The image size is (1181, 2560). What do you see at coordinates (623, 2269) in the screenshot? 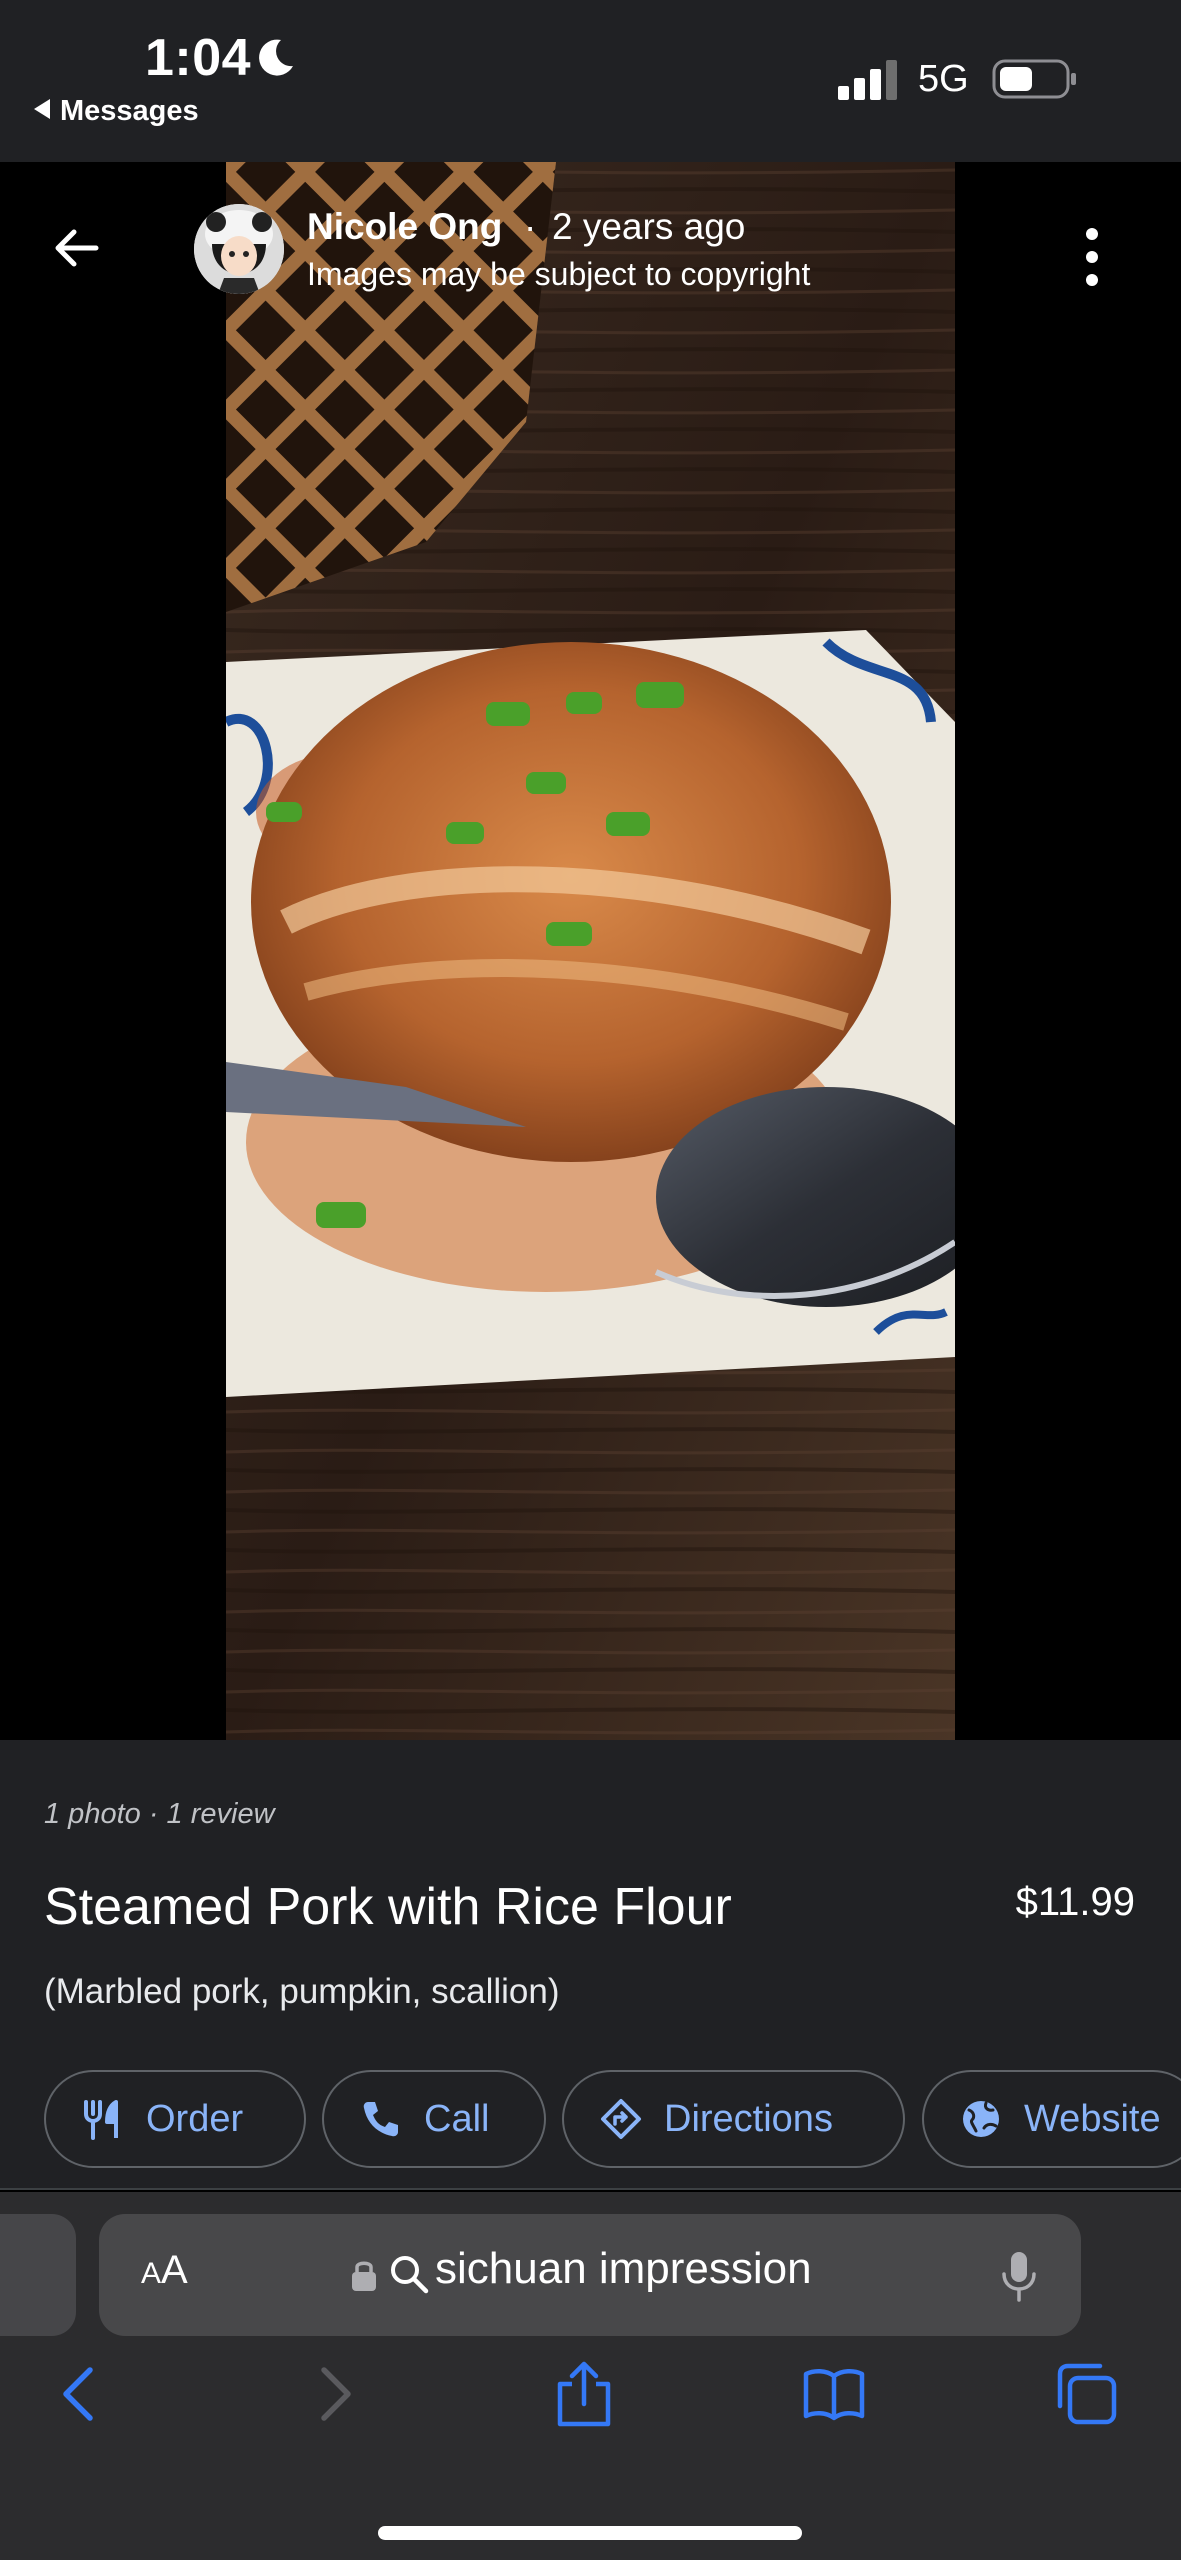
I see `address-text: sichuan impression` at bounding box center [623, 2269].